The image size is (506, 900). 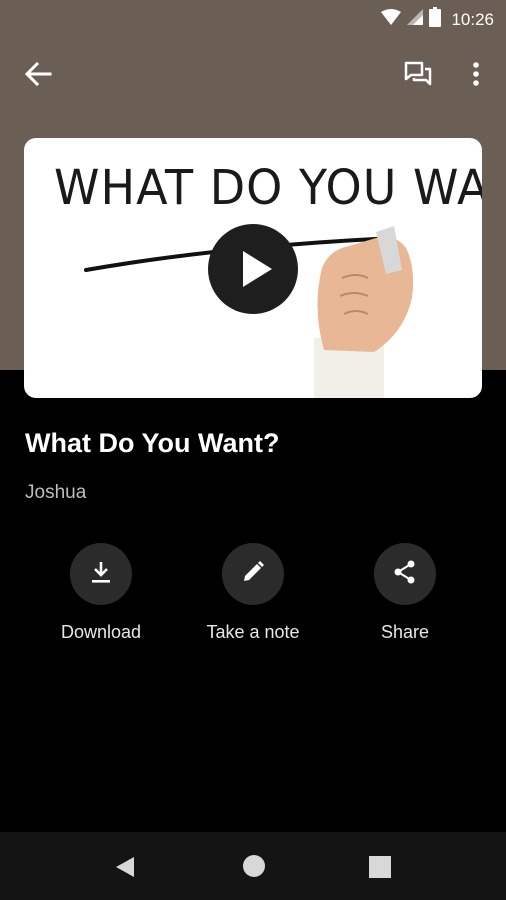 I want to click on status-bar: 10:26, so click(x=253, y=18).